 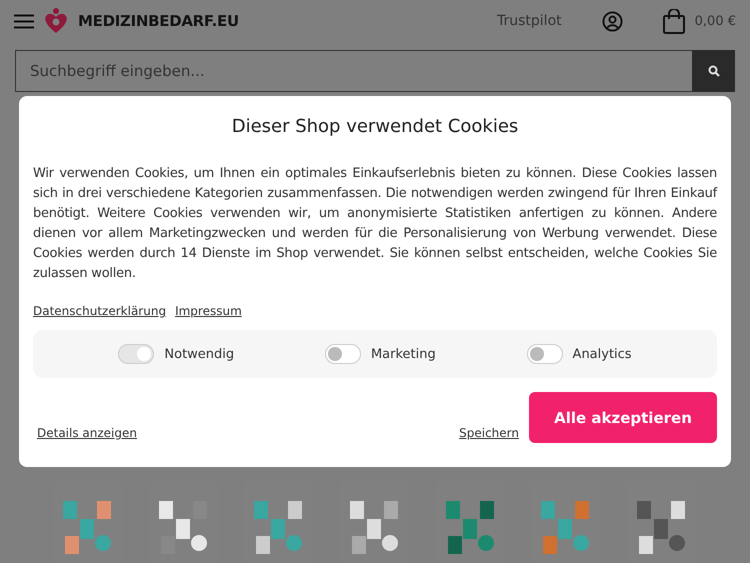 I want to click on trustpilot-link: Trustpilot, so click(x=529, y=21).